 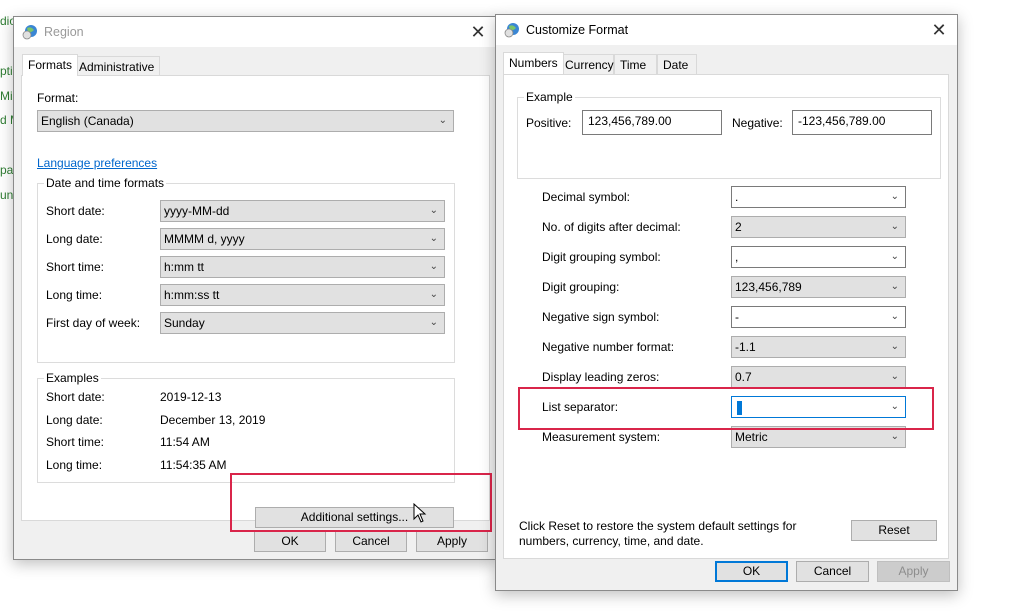 What do you see at coordinates (745, 347) in the screenshot?
I see `negative-number-format-value: -1.1` at bounding box center [745, 347].